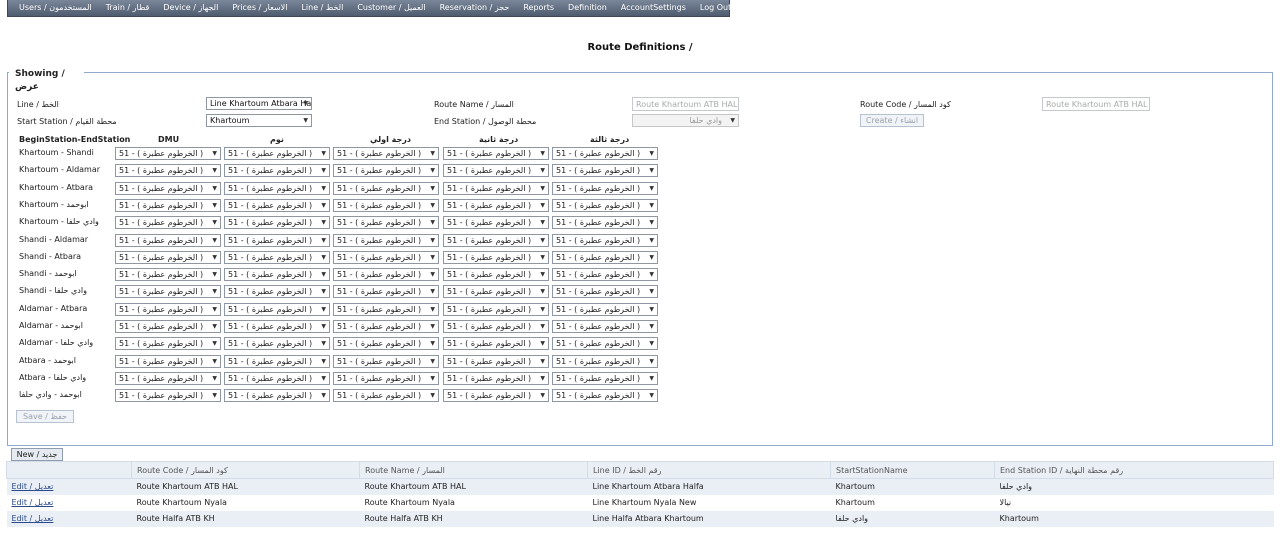 The width and height of the screenshot is (1280, 544). Describe the element at coordinates (45, 416) in the screenshot. I see `save-button: Save / حفظ` at that location.